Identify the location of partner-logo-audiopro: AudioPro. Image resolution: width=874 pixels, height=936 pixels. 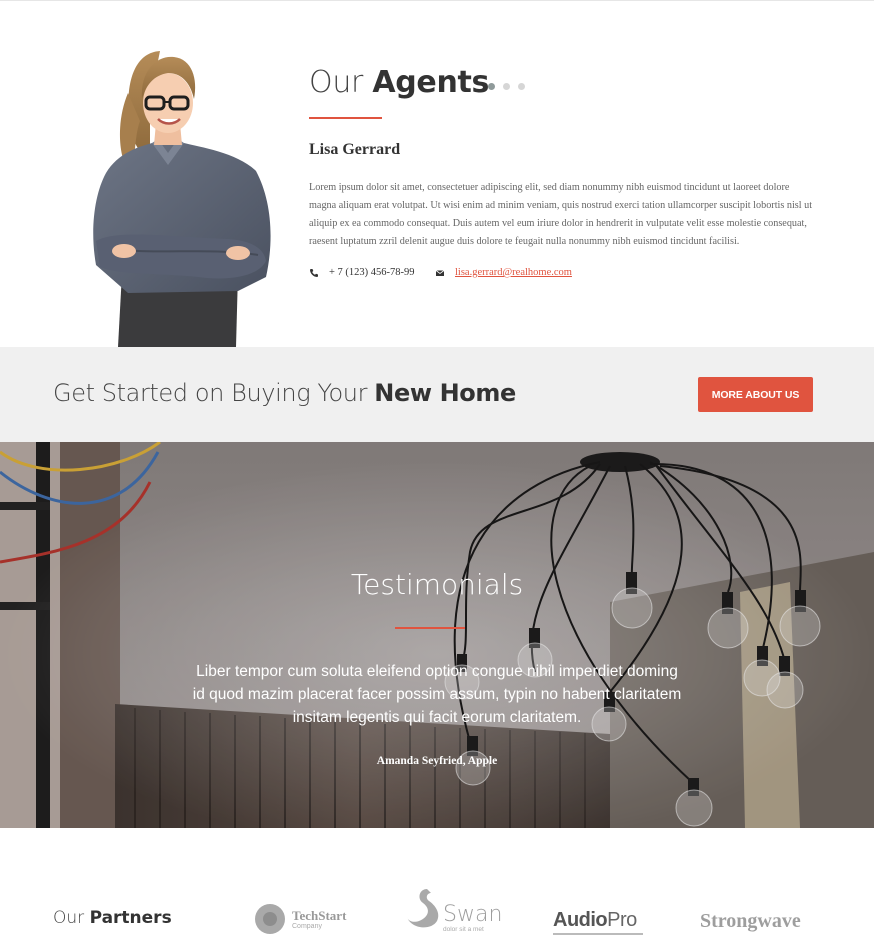
(598, 922).